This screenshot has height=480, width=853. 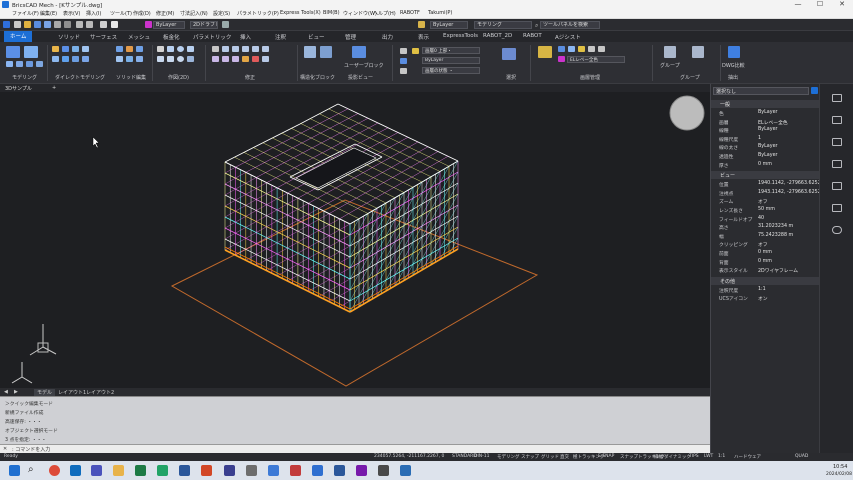 What do you see at coordinates (570, 25) in the screenshot?
I see `search-input: ツールパネルを検索` at bounding box center [570, 25].